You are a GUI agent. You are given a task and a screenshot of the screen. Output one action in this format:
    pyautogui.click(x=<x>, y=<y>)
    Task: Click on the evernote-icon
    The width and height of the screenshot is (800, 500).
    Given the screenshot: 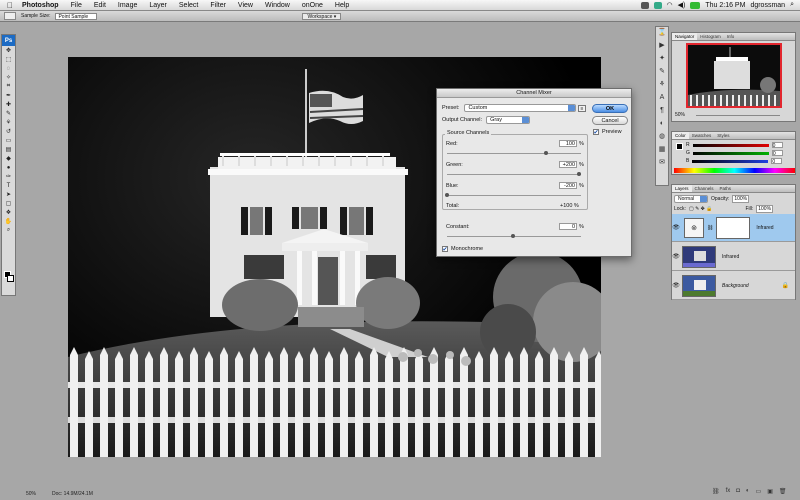 What is the action you would take?
    pyautogui.click(x=657, y=5)
    